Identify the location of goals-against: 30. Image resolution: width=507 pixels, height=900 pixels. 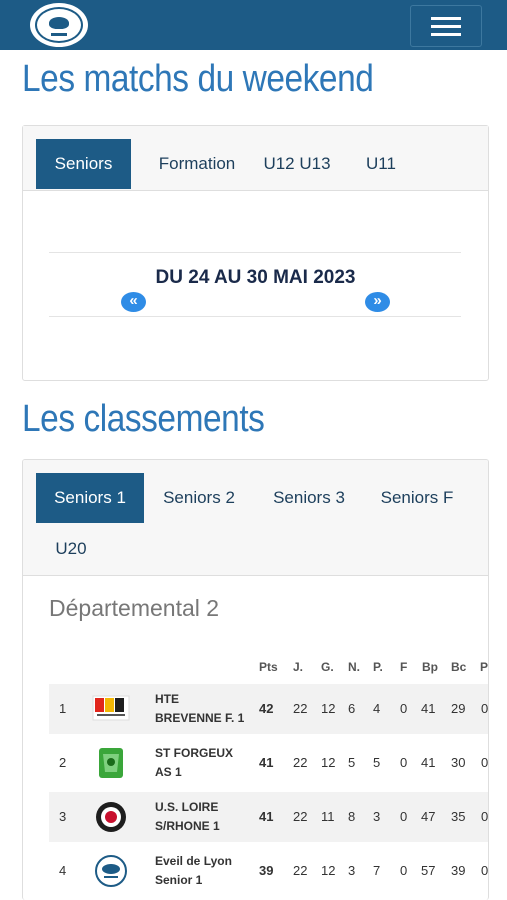
(458, 762).